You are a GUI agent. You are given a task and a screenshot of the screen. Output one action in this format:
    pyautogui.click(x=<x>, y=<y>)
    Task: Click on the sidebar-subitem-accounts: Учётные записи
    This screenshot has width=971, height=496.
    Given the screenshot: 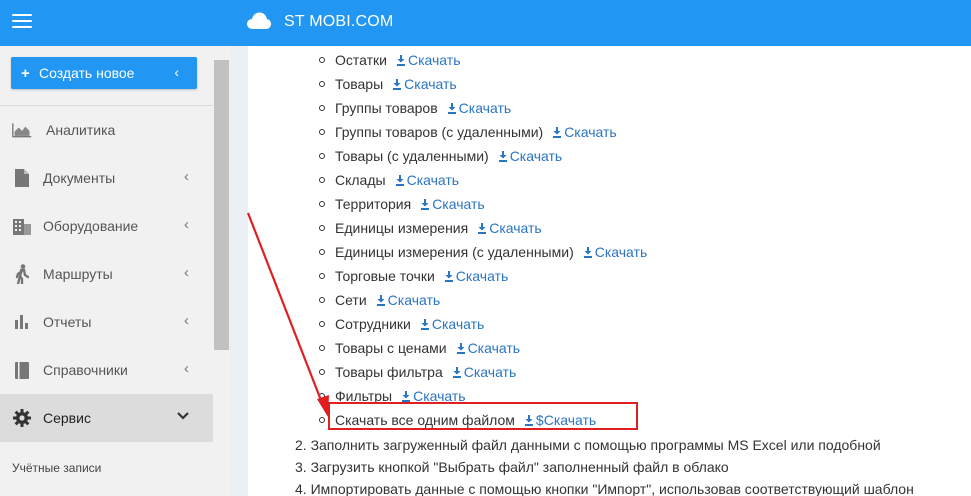 What is the action you would take?
    pyautogui.click(x=106, y=458)
    